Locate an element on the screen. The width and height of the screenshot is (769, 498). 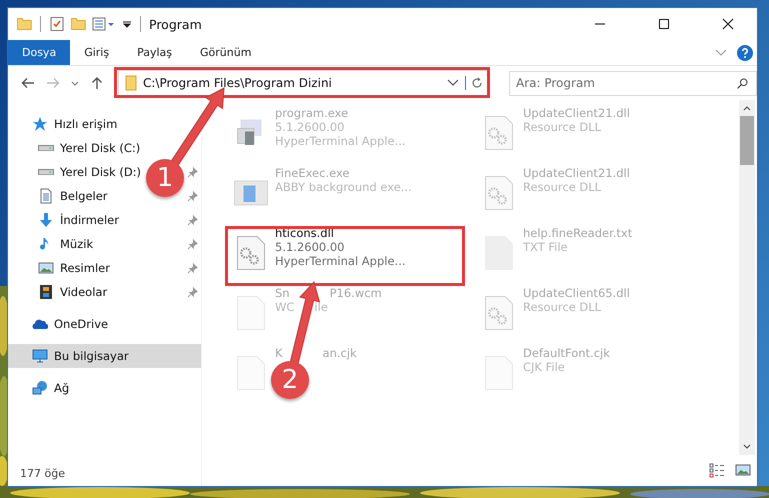
details-view-icon is located at coordinates (717, 470).